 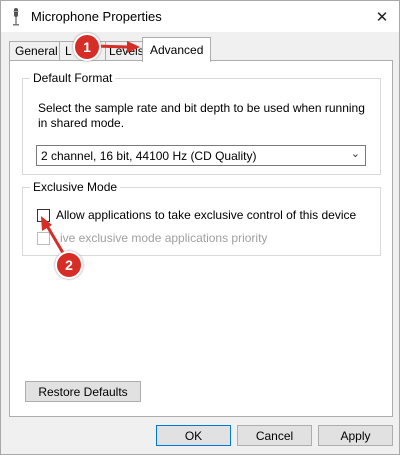 I want to click on close-icon: ✕, so click(x=382, y=17).